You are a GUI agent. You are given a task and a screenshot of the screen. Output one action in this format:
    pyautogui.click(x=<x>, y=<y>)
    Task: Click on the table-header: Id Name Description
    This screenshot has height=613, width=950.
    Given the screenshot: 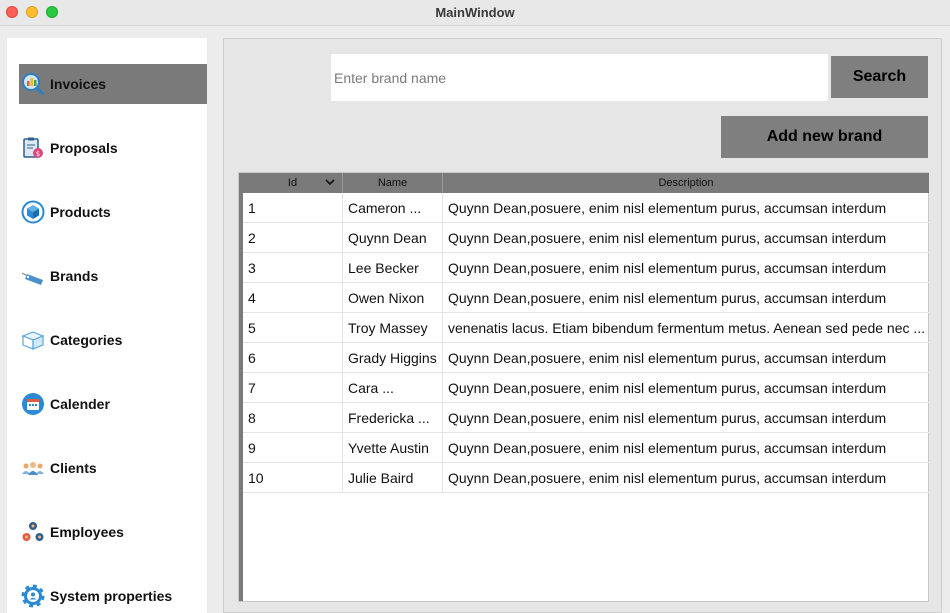 What is the action you would take?
    pyautogui.click(x=586, y=183)
    